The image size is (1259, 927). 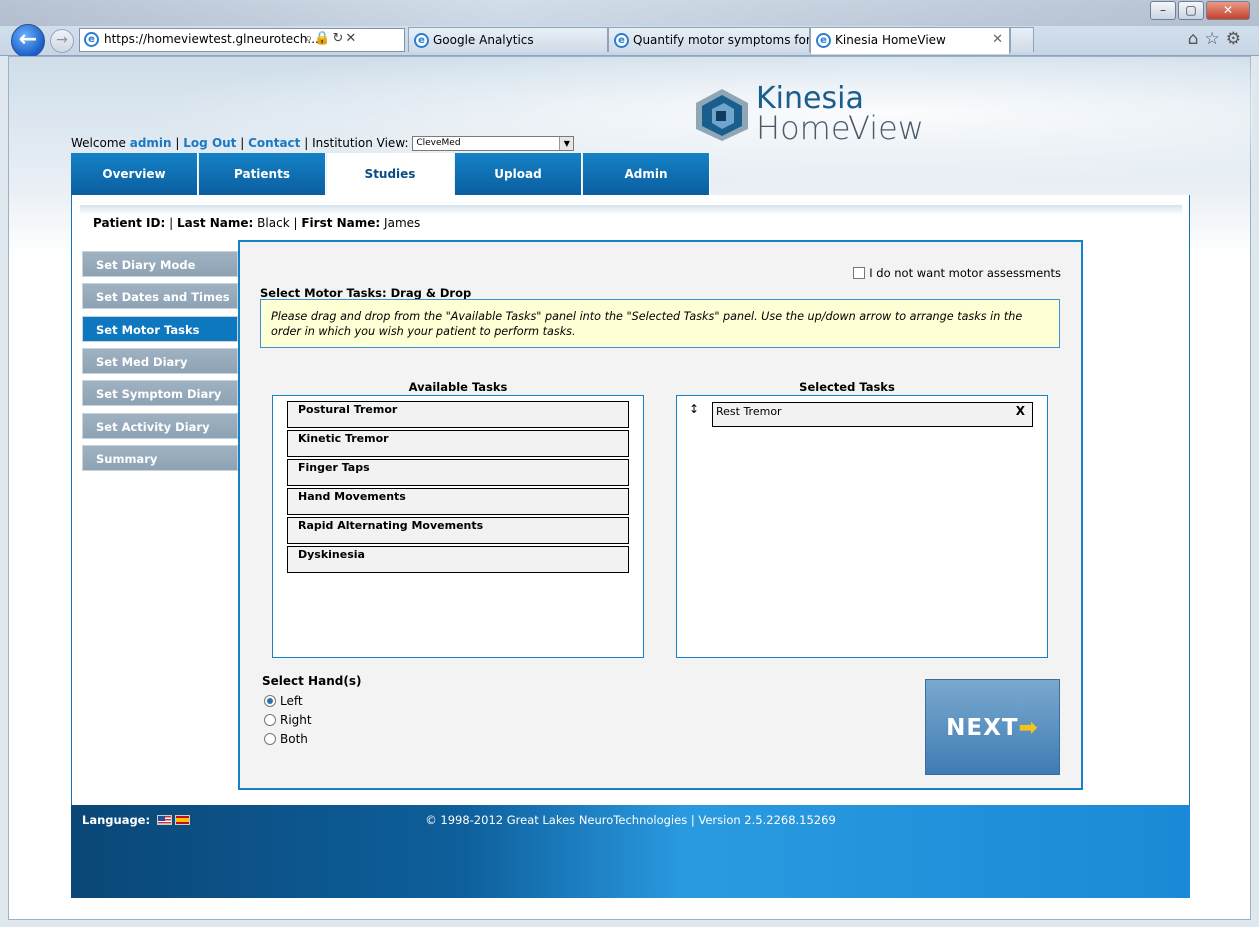 I want to click on user-link: admin, so click(x=151, y=143).